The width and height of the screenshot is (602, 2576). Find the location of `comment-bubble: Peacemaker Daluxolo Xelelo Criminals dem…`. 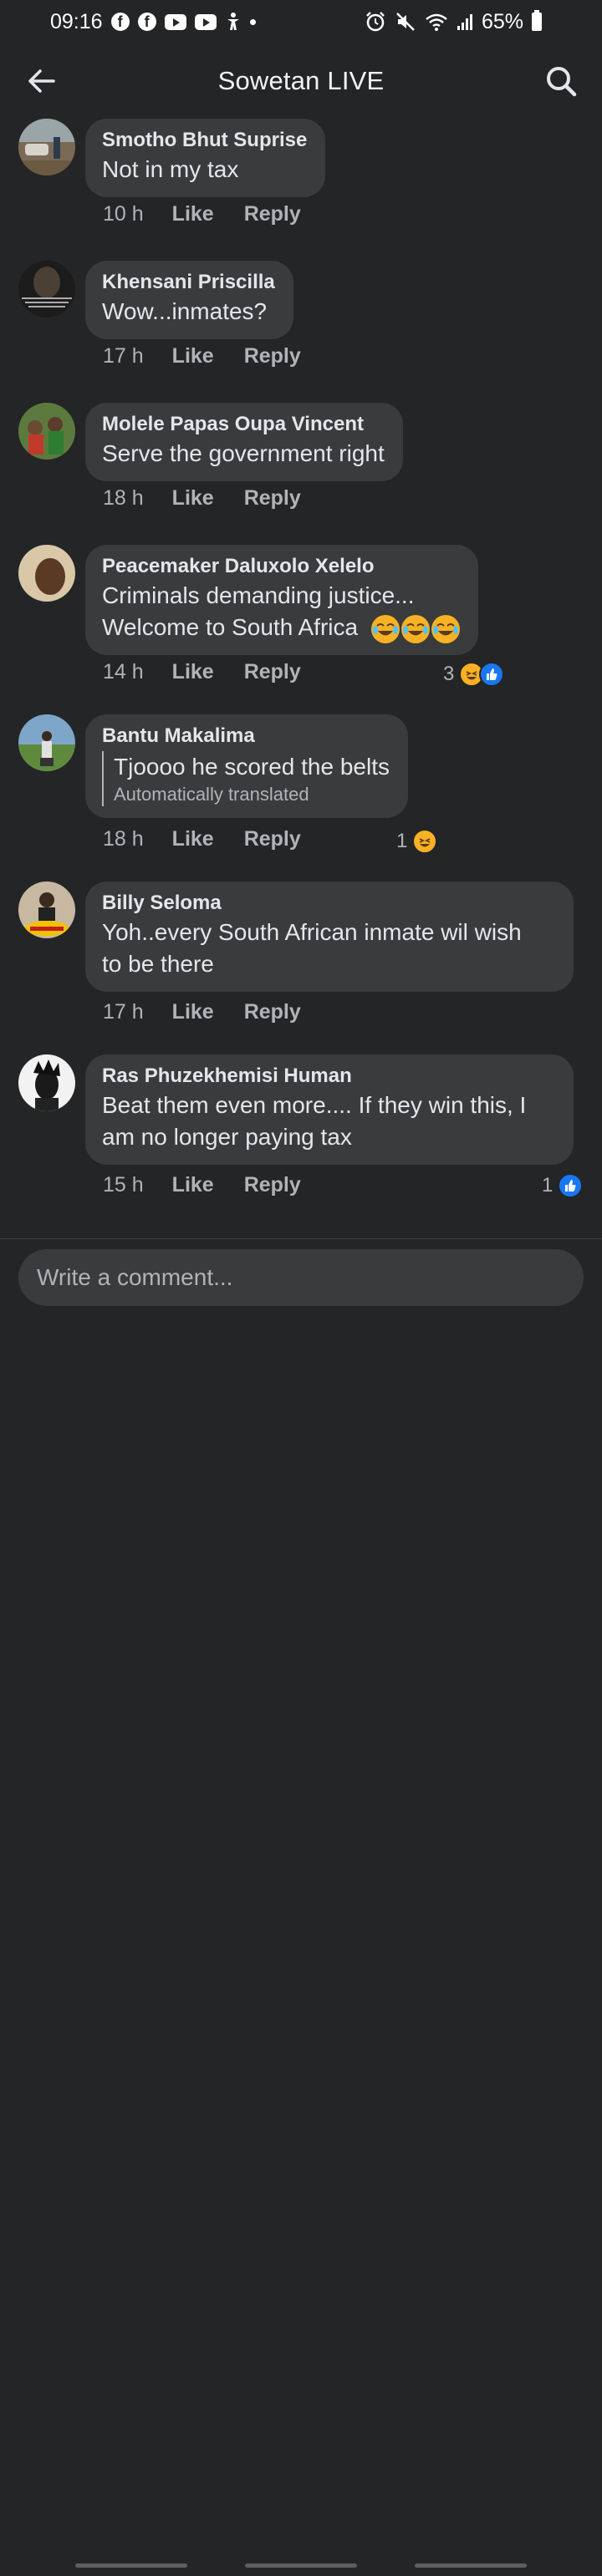

comment-bubble: Peacemaker Daluxolo Xelelo Criminals dem… is located at coordinates (281, 600).